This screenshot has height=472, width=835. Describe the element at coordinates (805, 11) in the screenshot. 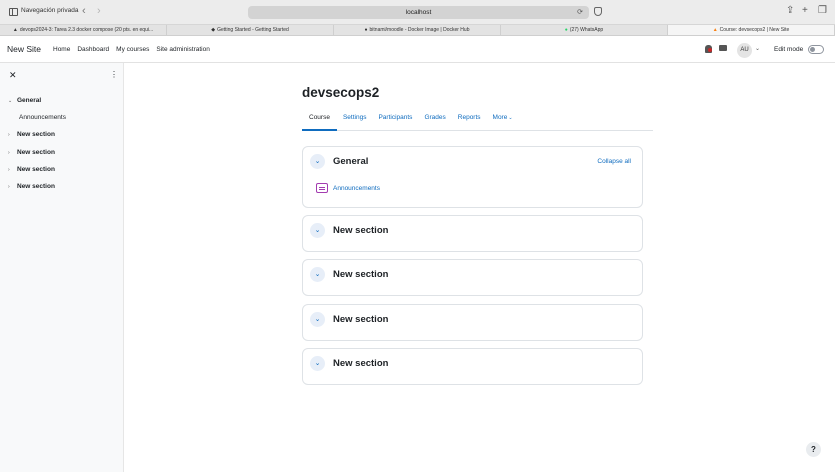

I see `new-tab-icon: +` at that location.